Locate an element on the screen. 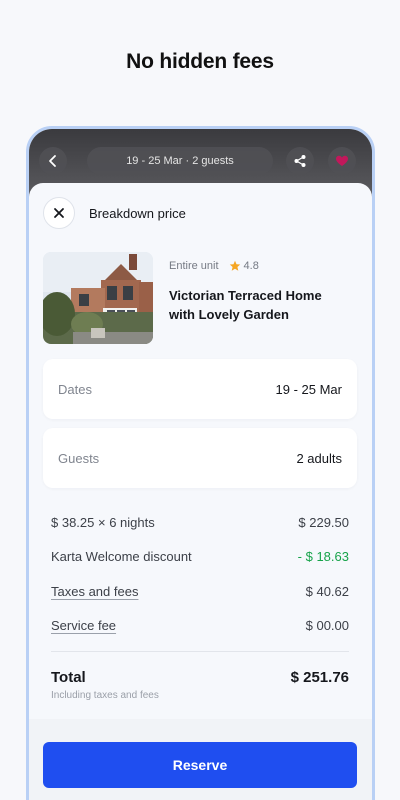 The image size is (400, 800). row-value: $ 229.50 is located at coordinates (323, 522).